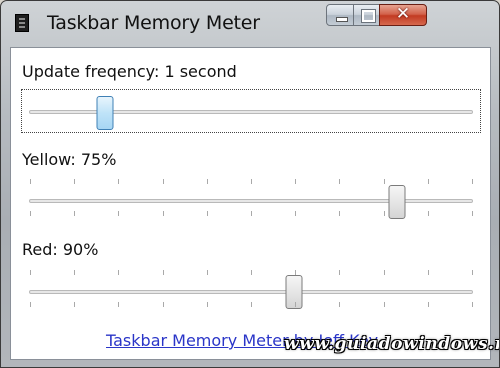 This screenshot has height=368, width=500. Describe the element at coordinates (391, 344) in the screenshot. I see `watermark: www.guiadowindows.net` at that location.